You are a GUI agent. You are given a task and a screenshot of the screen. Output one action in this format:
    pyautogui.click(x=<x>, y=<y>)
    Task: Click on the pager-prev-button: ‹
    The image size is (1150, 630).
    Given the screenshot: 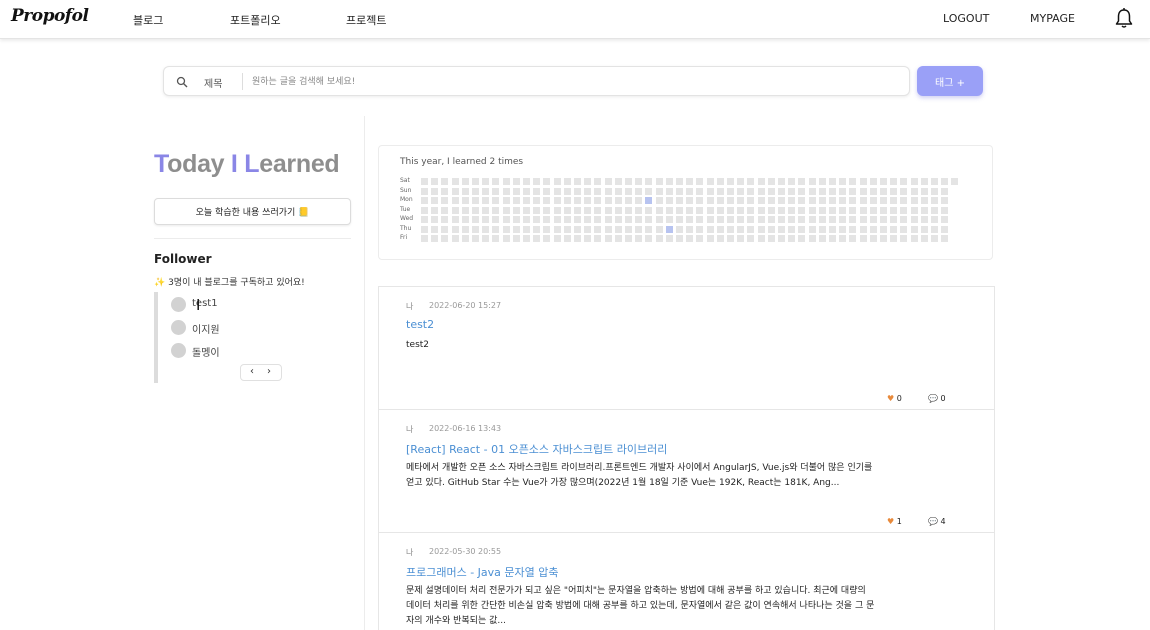 What is the action you would take?
    pyautogui.click(x=252, y=371)
    